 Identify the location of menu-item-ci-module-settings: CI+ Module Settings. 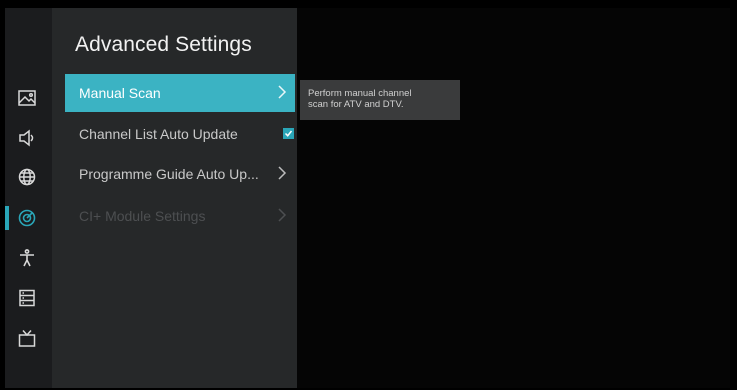
(180, 216).